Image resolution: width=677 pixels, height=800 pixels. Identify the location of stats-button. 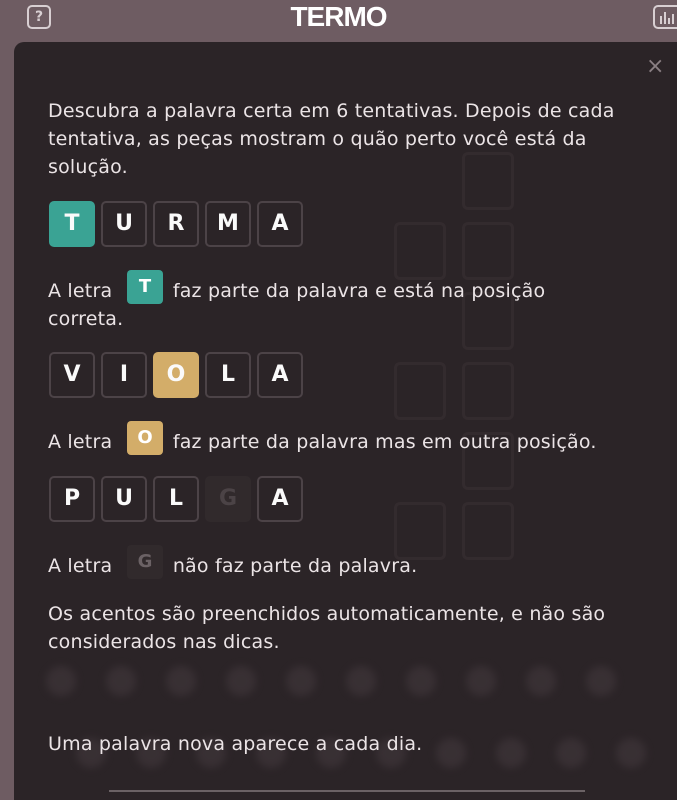
(665, 17).